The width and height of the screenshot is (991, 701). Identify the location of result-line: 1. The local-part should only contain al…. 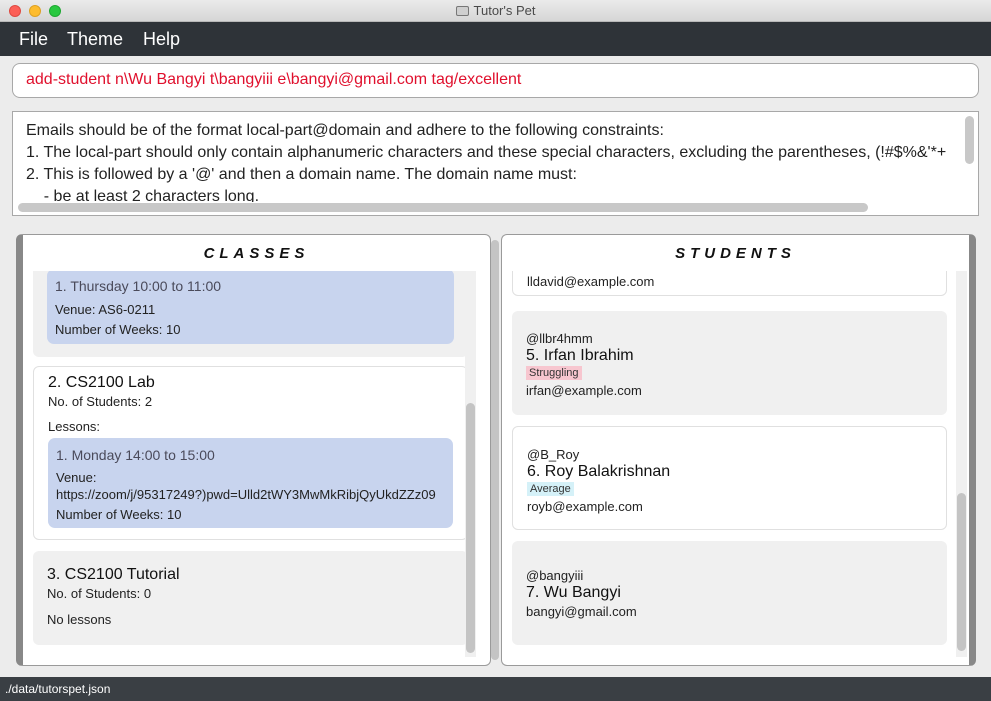
(486, 152).